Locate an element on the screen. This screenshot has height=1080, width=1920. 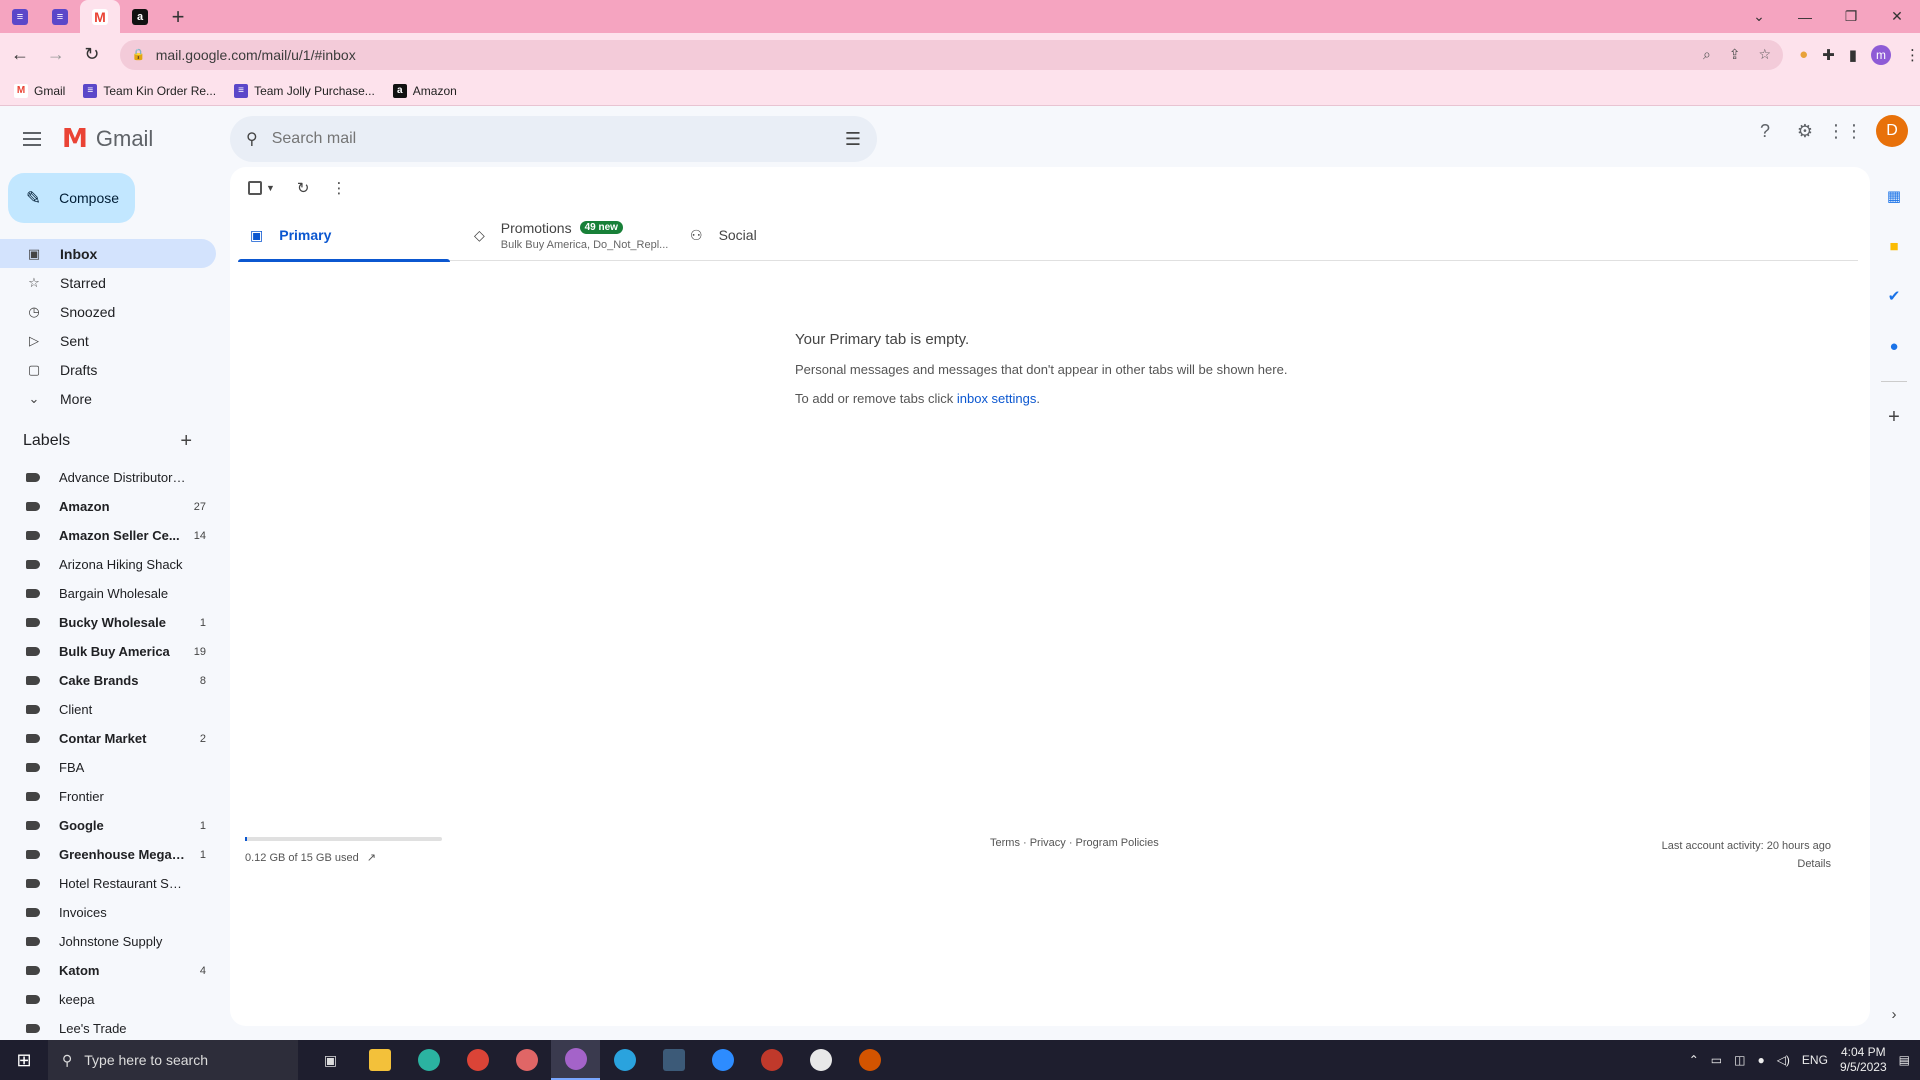
file-explorer-icon is located at coordinates (379, 1060).